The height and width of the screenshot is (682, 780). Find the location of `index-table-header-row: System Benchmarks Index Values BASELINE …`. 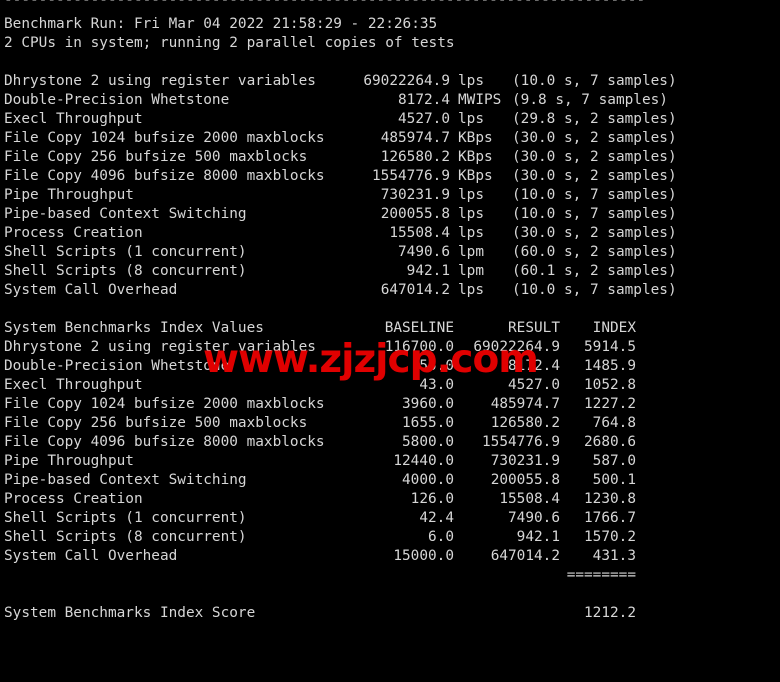

index-table-header-row: System Benchmarks Index Values BASELINE … is located at coordinates (390, 328).